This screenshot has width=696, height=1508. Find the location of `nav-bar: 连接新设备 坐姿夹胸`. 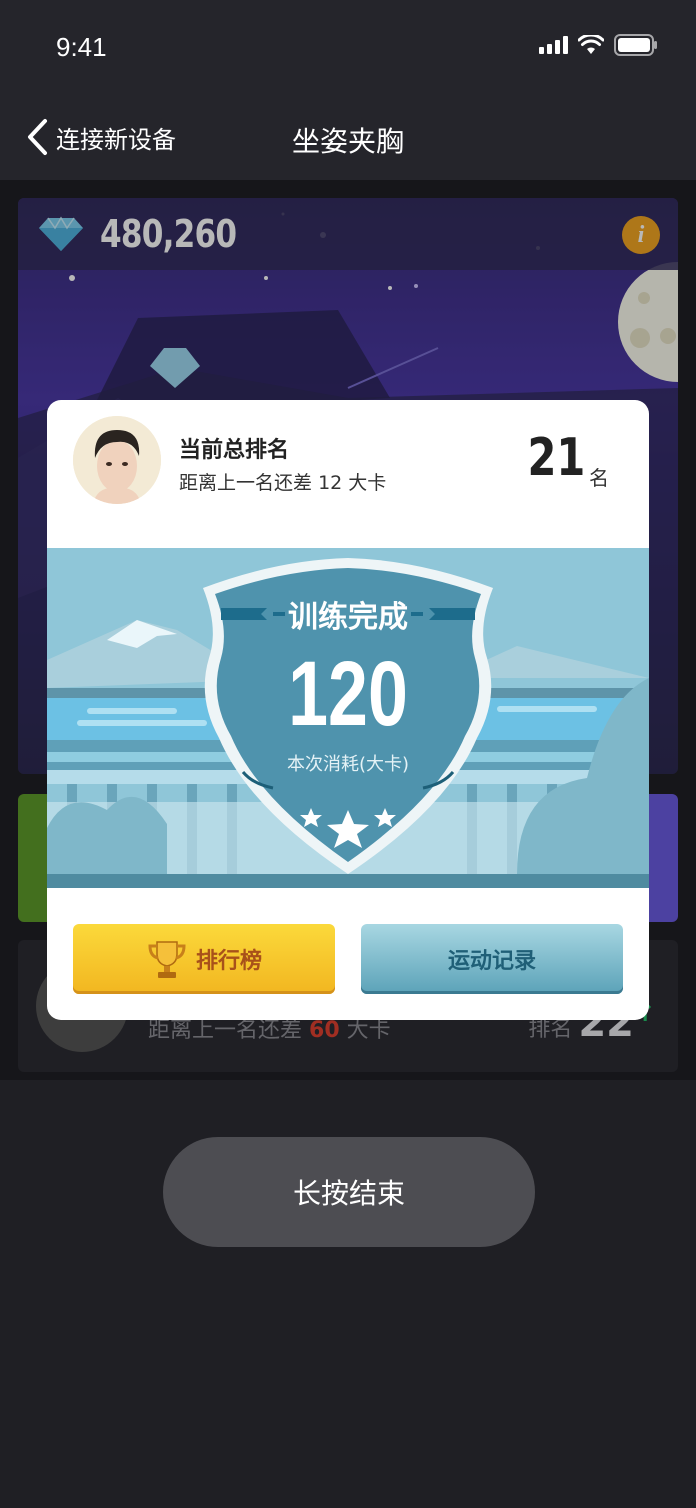

nav-bar: 连接新设备 坐姿夹胸 is located at coordinates (348, 138).